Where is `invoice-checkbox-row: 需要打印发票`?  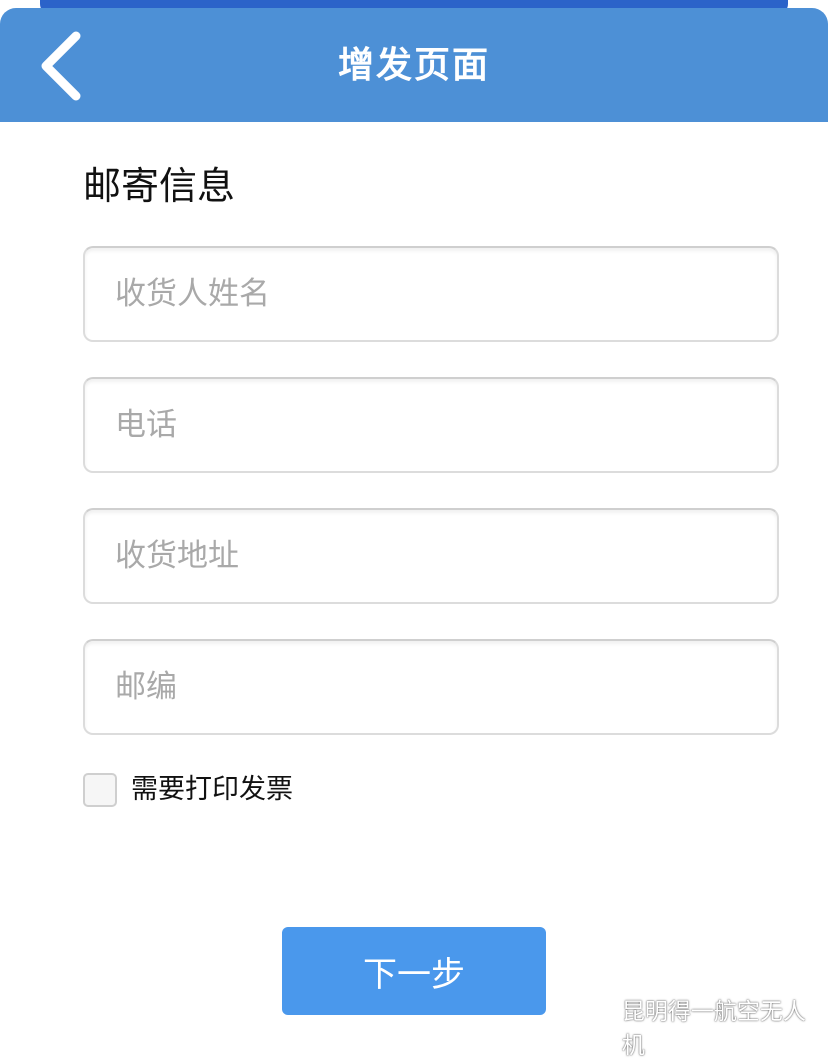 invoice-checkbox-row: 需要打印发票 is located at coordinates (188, 790).